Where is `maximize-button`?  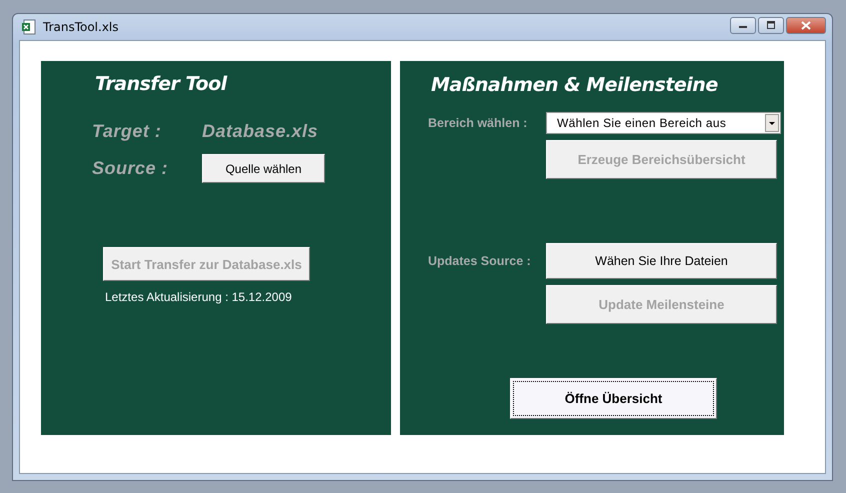
maximize-button is located at coordinates (771, 25).